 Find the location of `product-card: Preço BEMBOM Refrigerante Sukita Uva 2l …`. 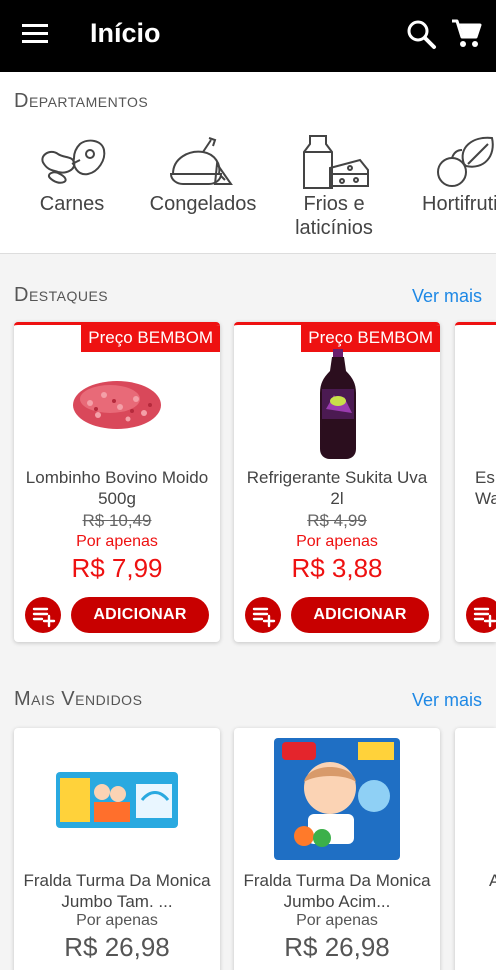

product-card: Preço BEMBOM Refrigerante Sukita Uva 2l … is located at coordinates (337, 482).